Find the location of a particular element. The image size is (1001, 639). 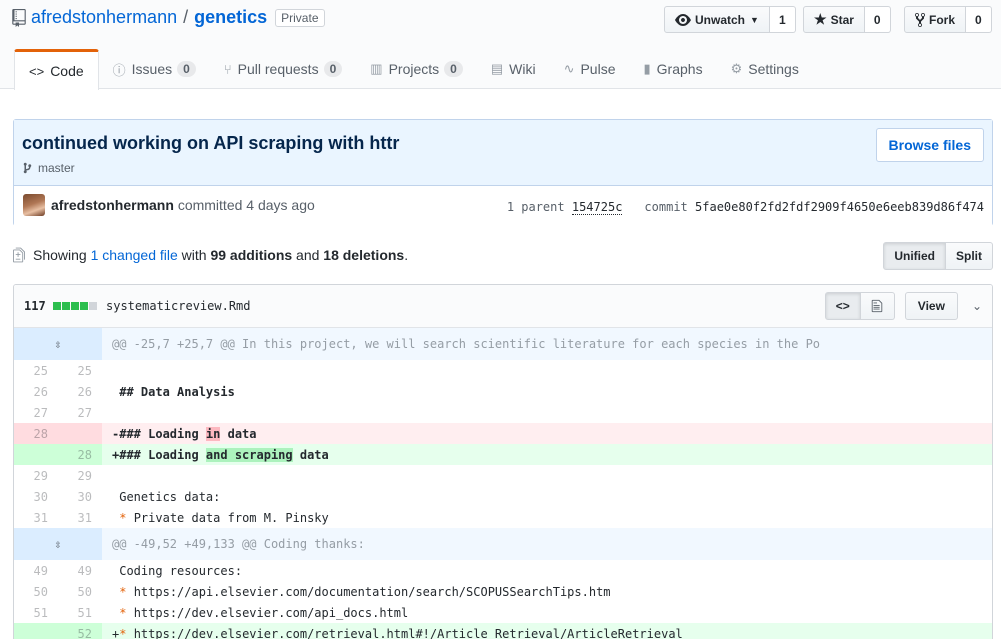

code-icon: <> is located at coordinates (37, 71).